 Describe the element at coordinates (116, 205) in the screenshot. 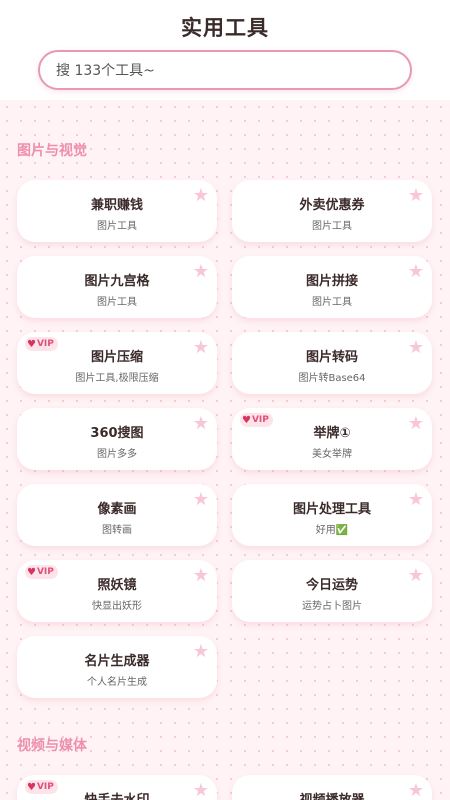

I see `tool-name: 兼职赚钱` at that location.